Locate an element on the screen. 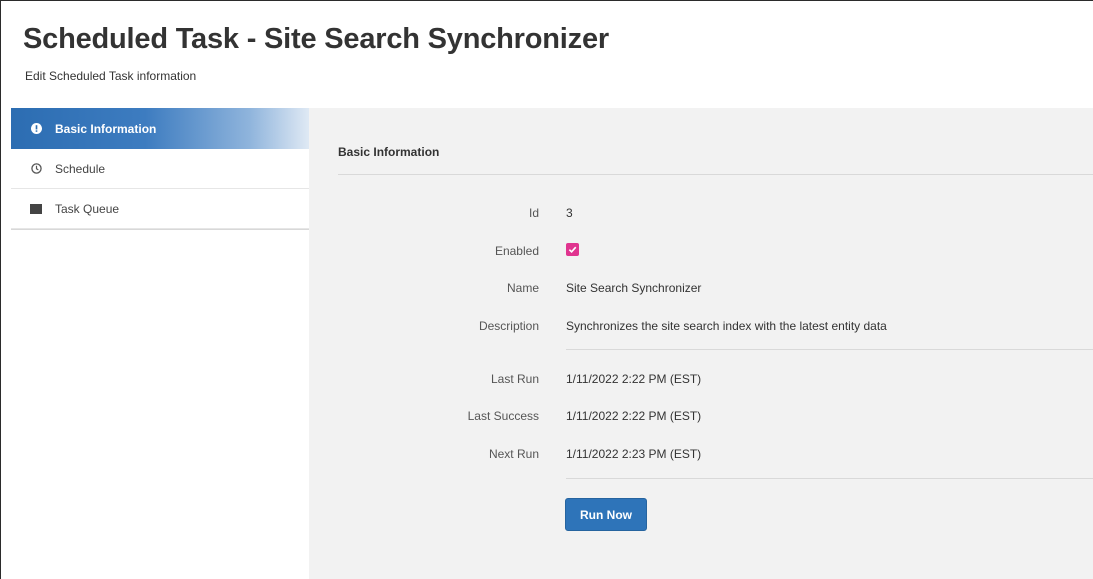 Image resolution: width=1093 pixels, height=579 pixels. field-row-last-run: Last Run 1/11/2022 2:22 PM (EST) is located at coordinates (701, 382).